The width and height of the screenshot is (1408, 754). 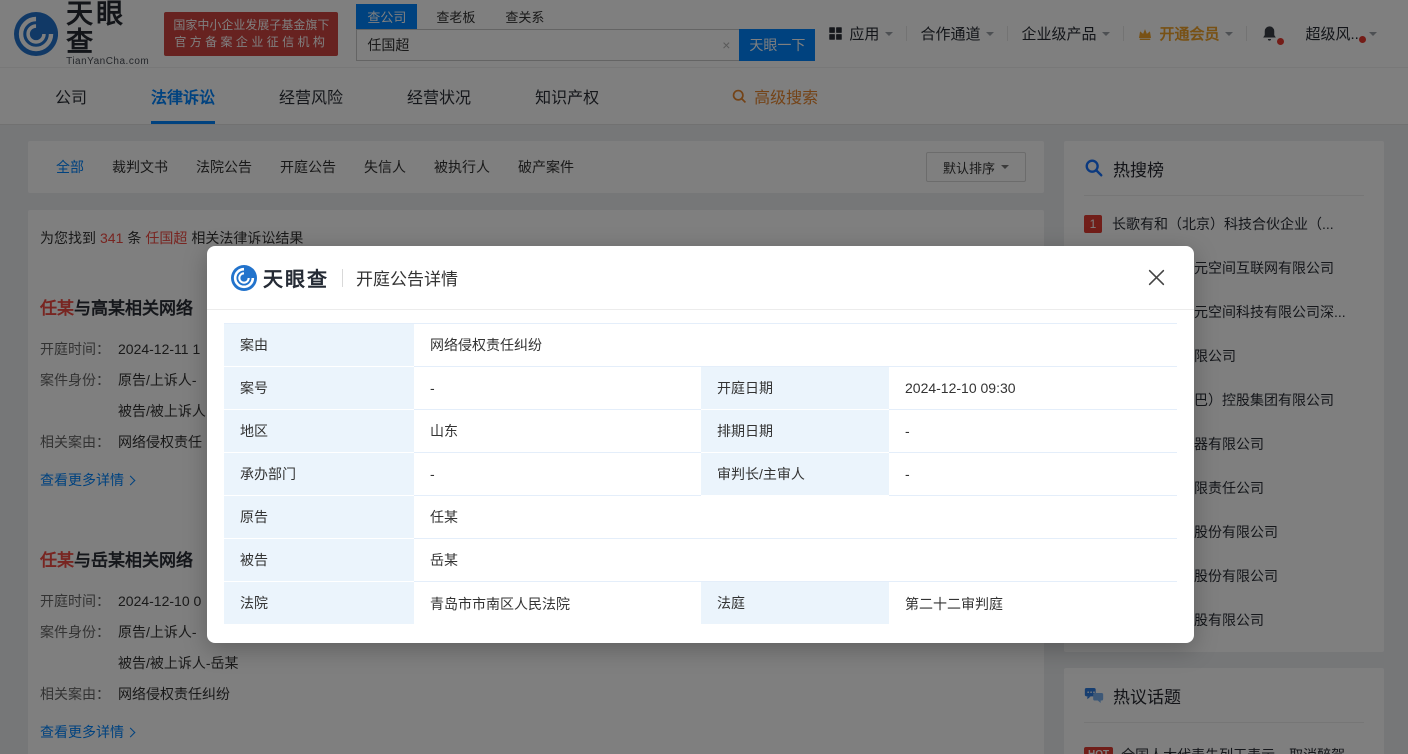 What do you see at coordinates (795, 345) in the screenshot?
I see `row-value: 网络侵权责任纠纷` at bounding box center [795, 345].